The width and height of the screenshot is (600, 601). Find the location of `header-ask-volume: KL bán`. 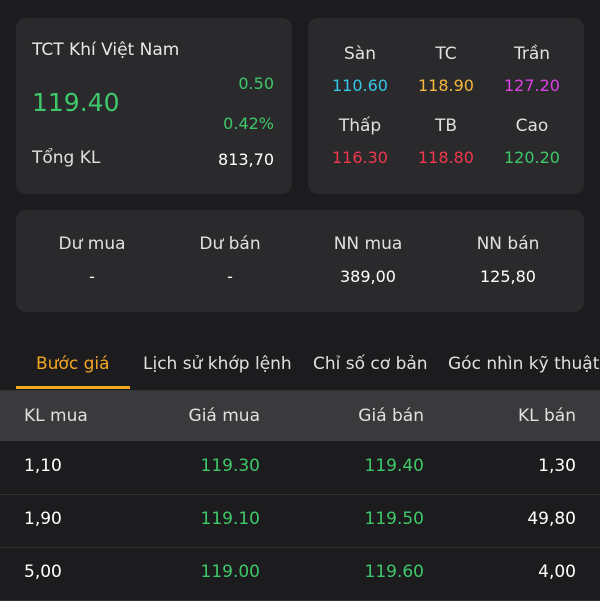

header-ask-volume: KL bán is located at coordinates (546, 416).